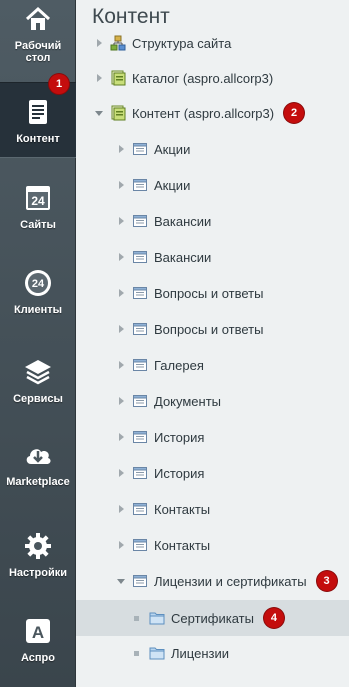  I want to click on tree-item: Структура сайта, so click(212, 43).